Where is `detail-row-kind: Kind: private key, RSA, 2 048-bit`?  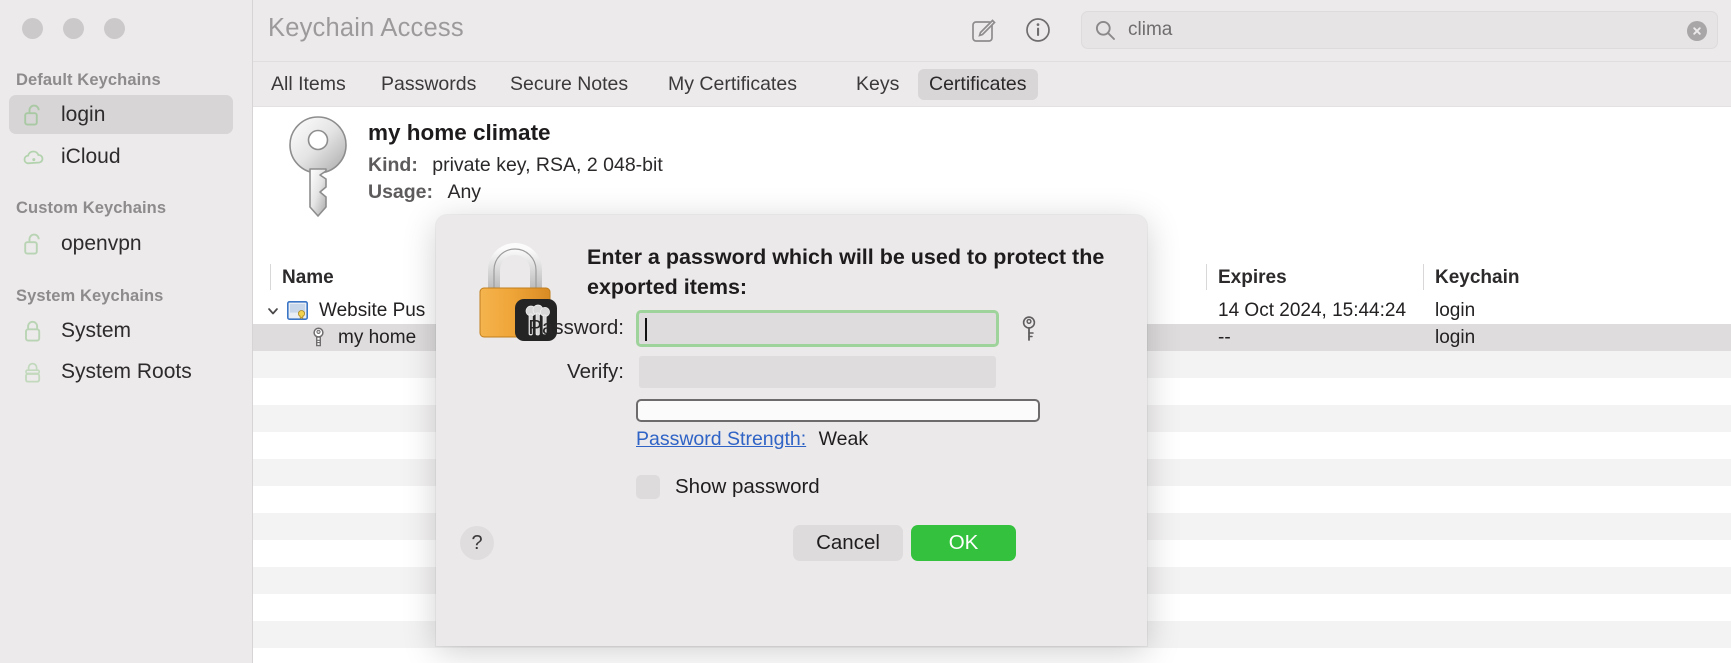
detail-row-kind: Kind: private key, RSA, 2 048-bit is located at coordinates (515, 165).